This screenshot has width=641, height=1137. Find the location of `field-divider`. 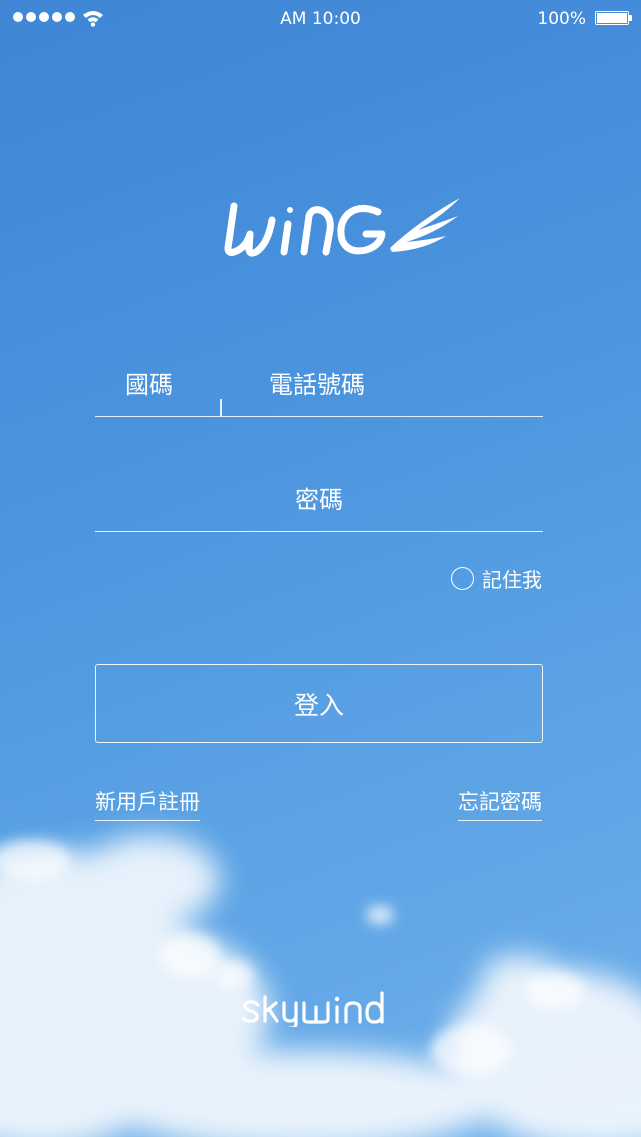

field-divider is located at coordinates (221, 407).